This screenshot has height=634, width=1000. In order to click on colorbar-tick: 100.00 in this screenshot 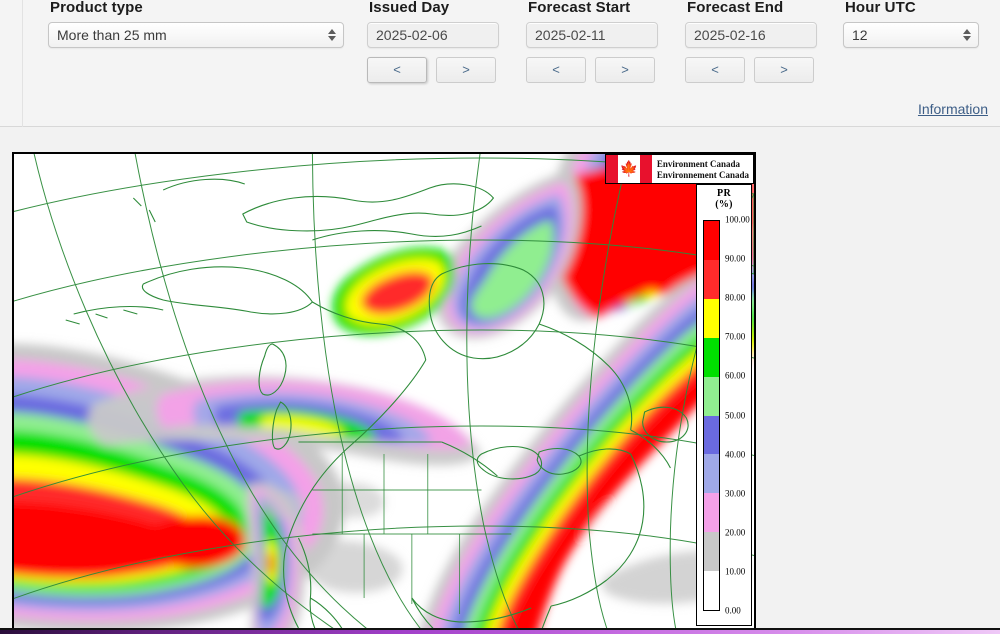, I will do `click(737, 219)`.